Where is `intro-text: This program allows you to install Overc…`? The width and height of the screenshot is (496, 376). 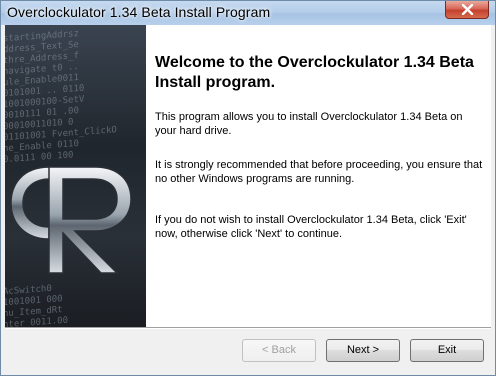 intro-text: This program allows you to install Overc… is located at coordinates (309, 124).